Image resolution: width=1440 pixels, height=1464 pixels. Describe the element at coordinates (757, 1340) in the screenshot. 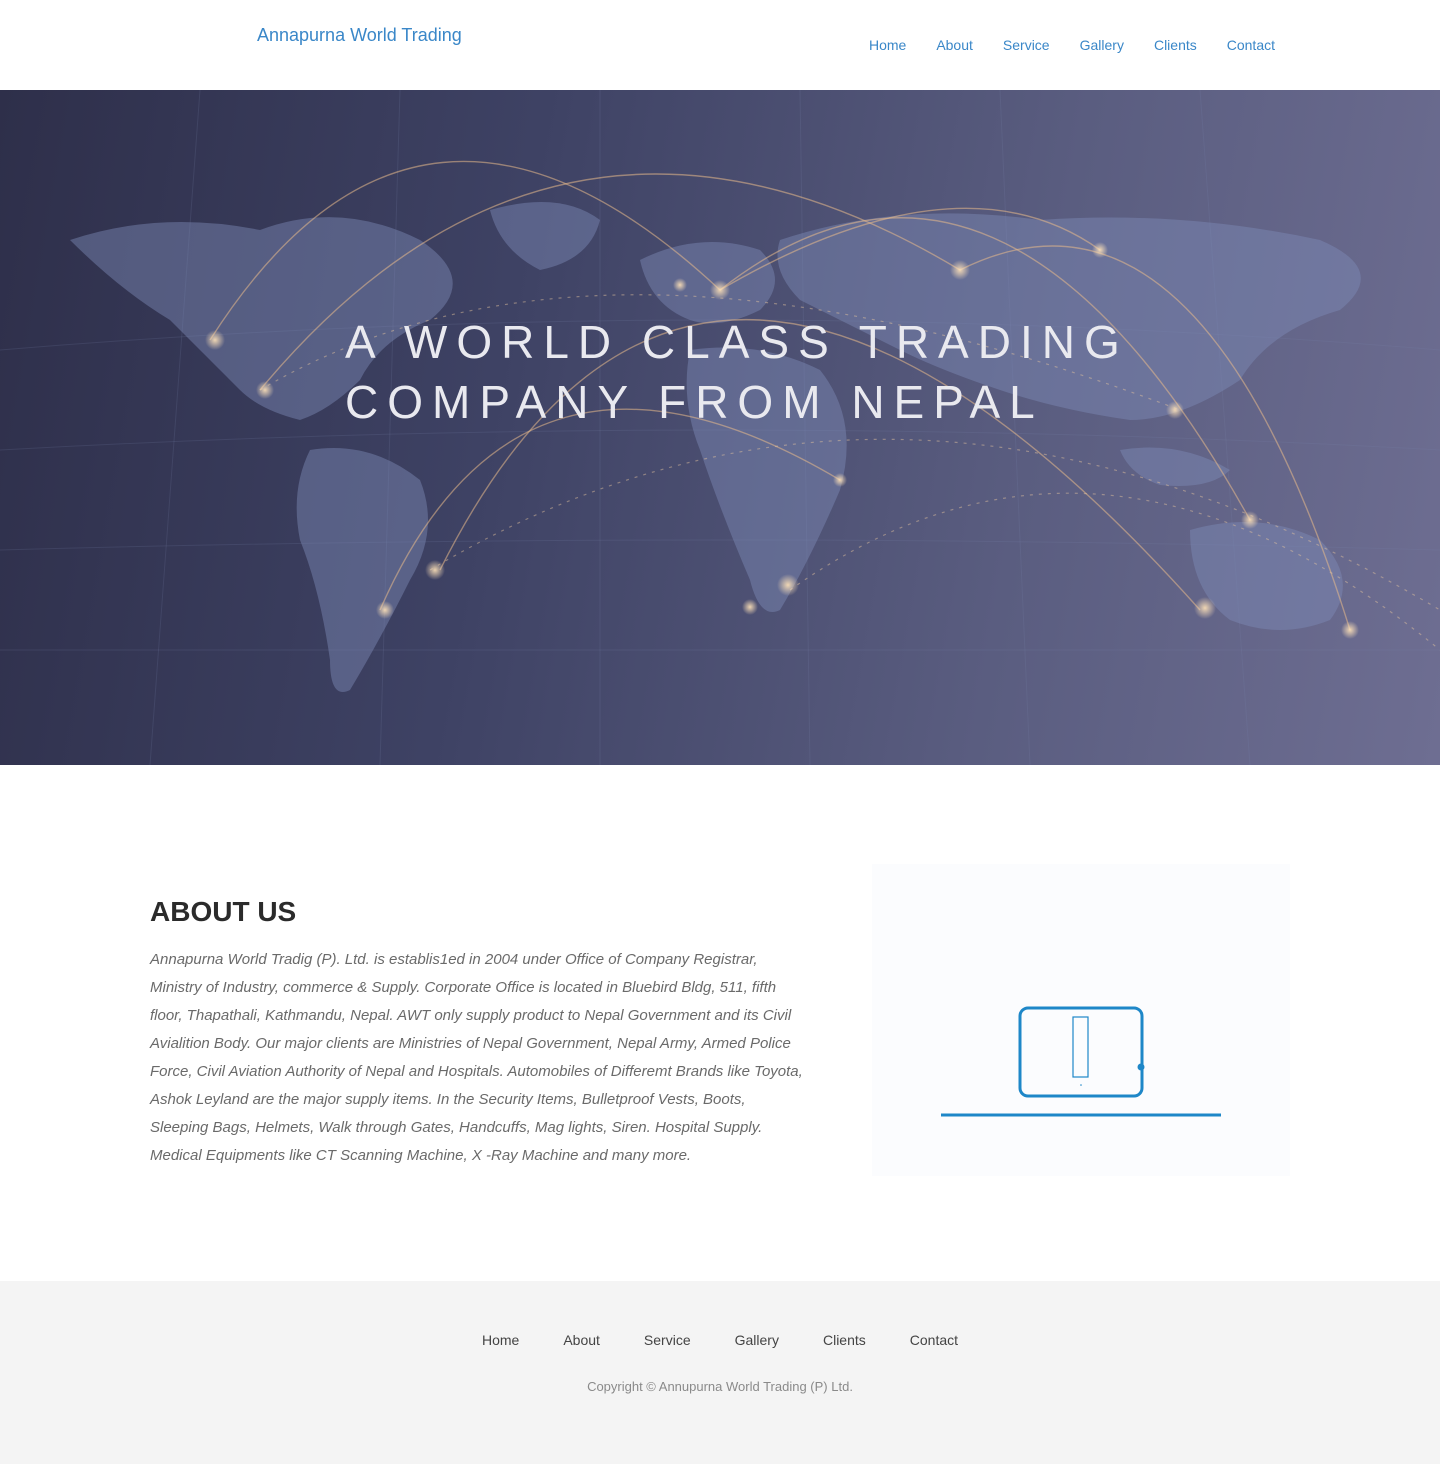

I see `footer-nav-gallery: Gallery` at that location.